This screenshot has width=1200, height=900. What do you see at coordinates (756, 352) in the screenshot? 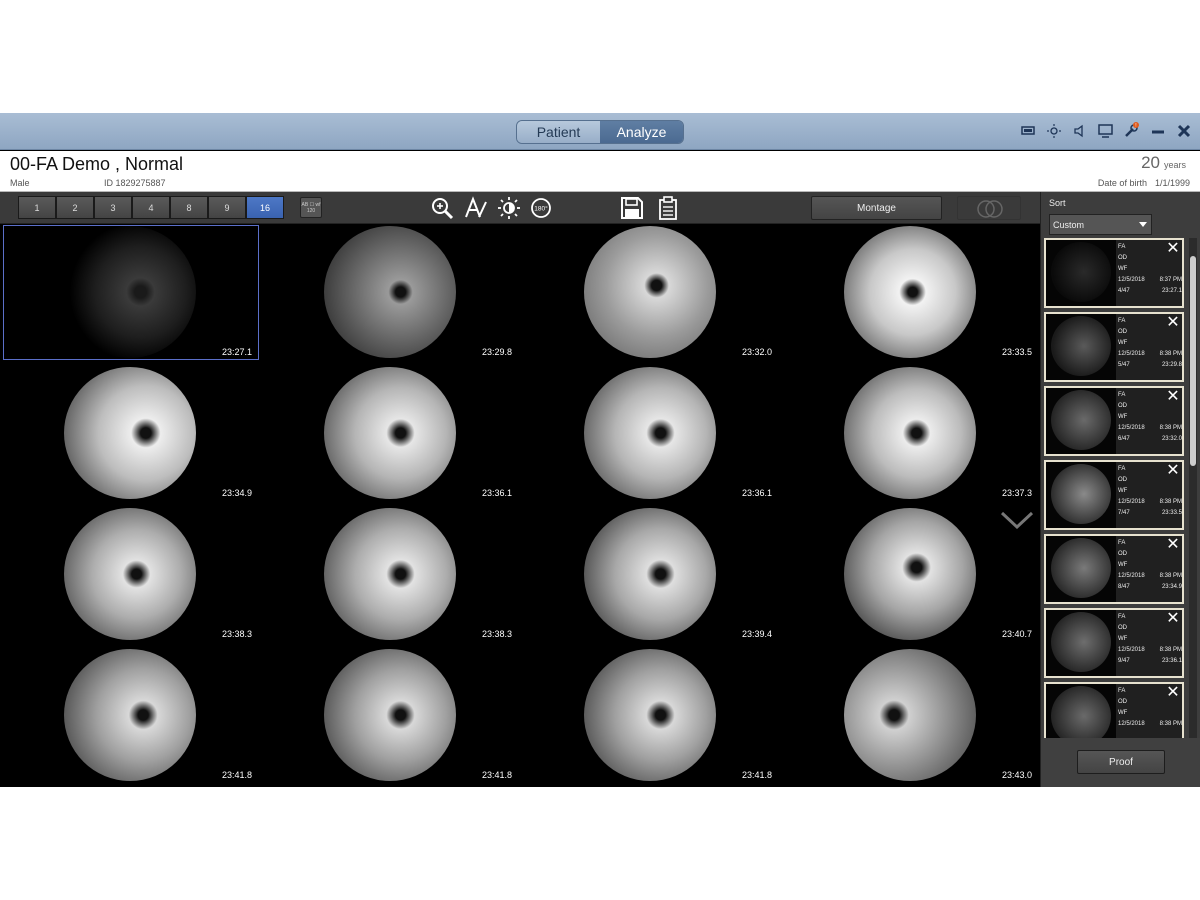
I see `image-timestamp: 23:32.0` at bounding box center [756, 352].